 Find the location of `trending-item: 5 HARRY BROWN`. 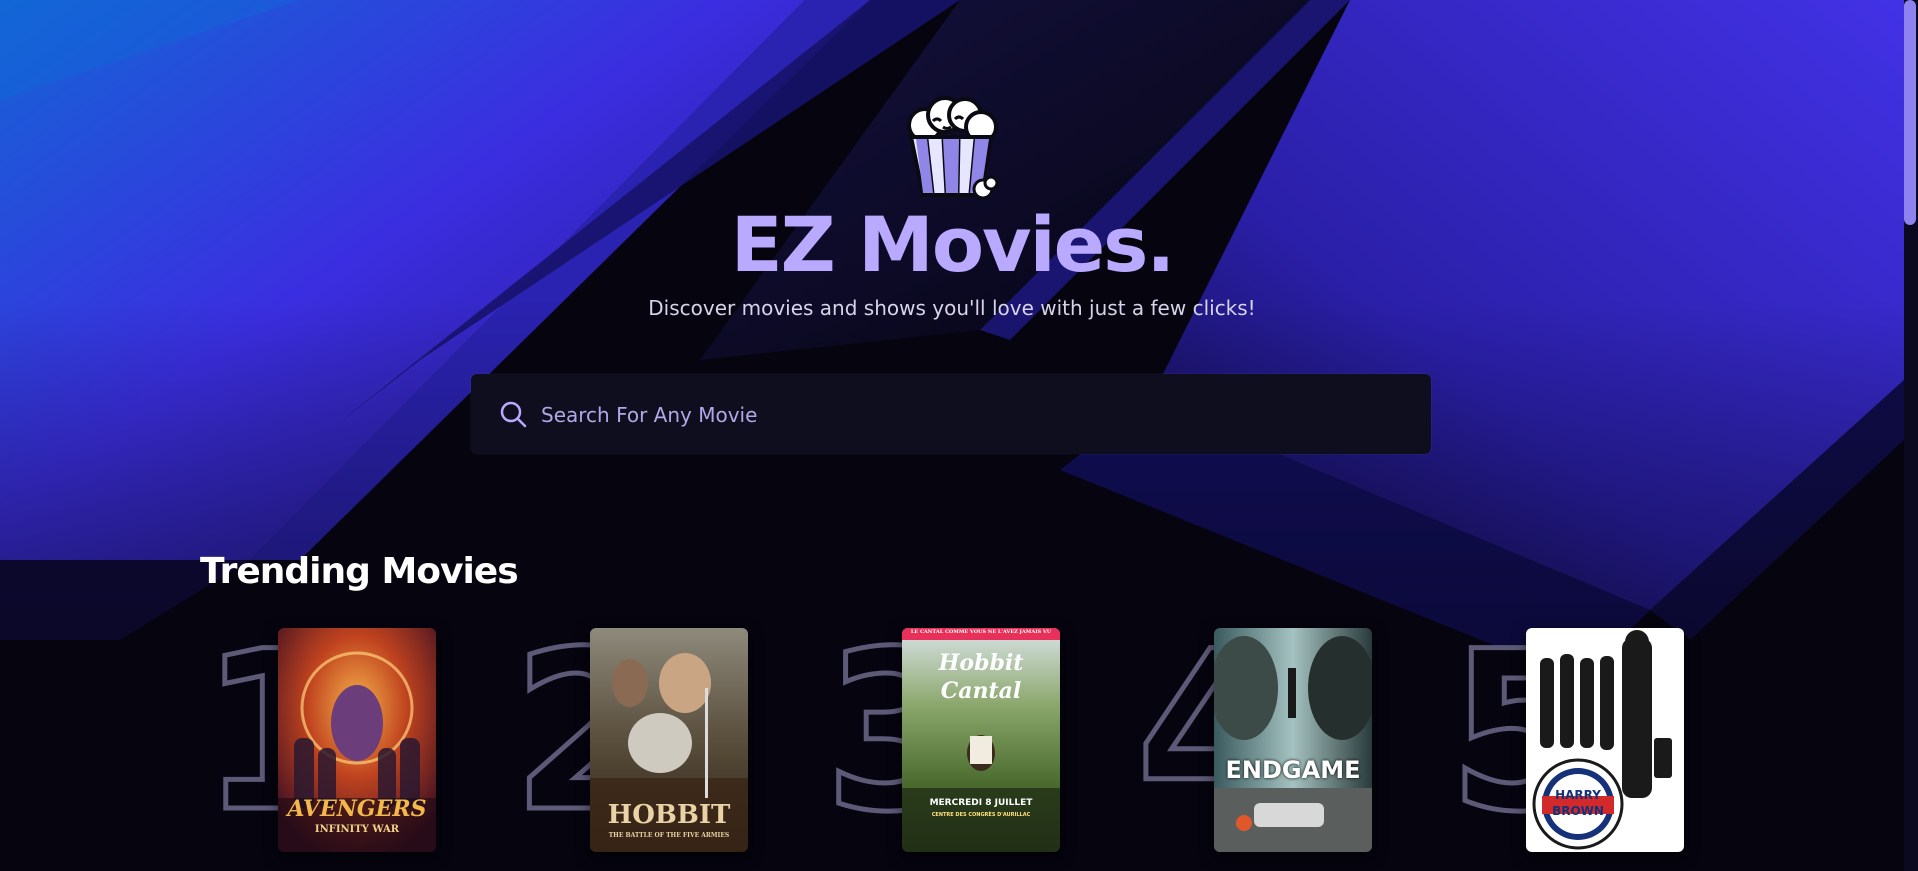

trending-item: 5 HARRY BROWN is located at coordinates (1586, 735).